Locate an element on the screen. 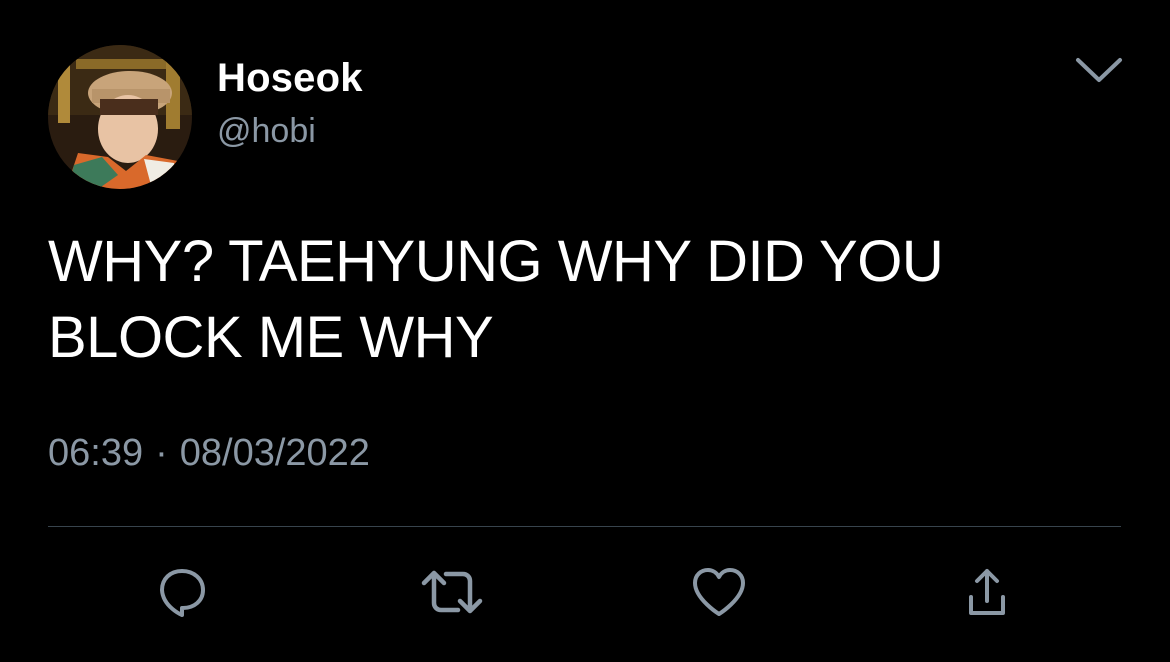  more-options-button is located at coordinates (1099, 70).